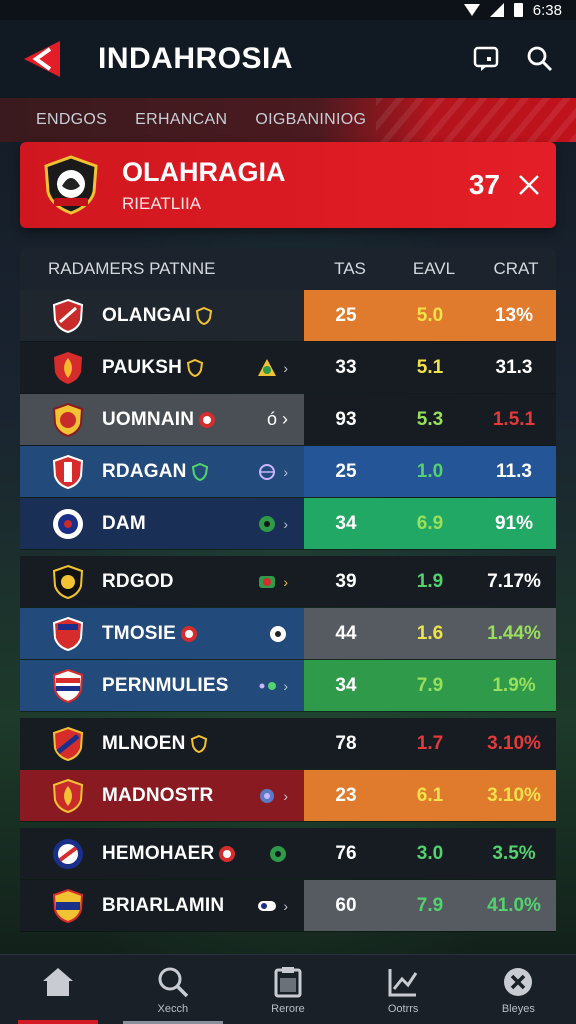  What do you see at coordinates (514, 905) in the screenshot?
I see `cell-value: 41.0%` at bounding box center [514, 905].